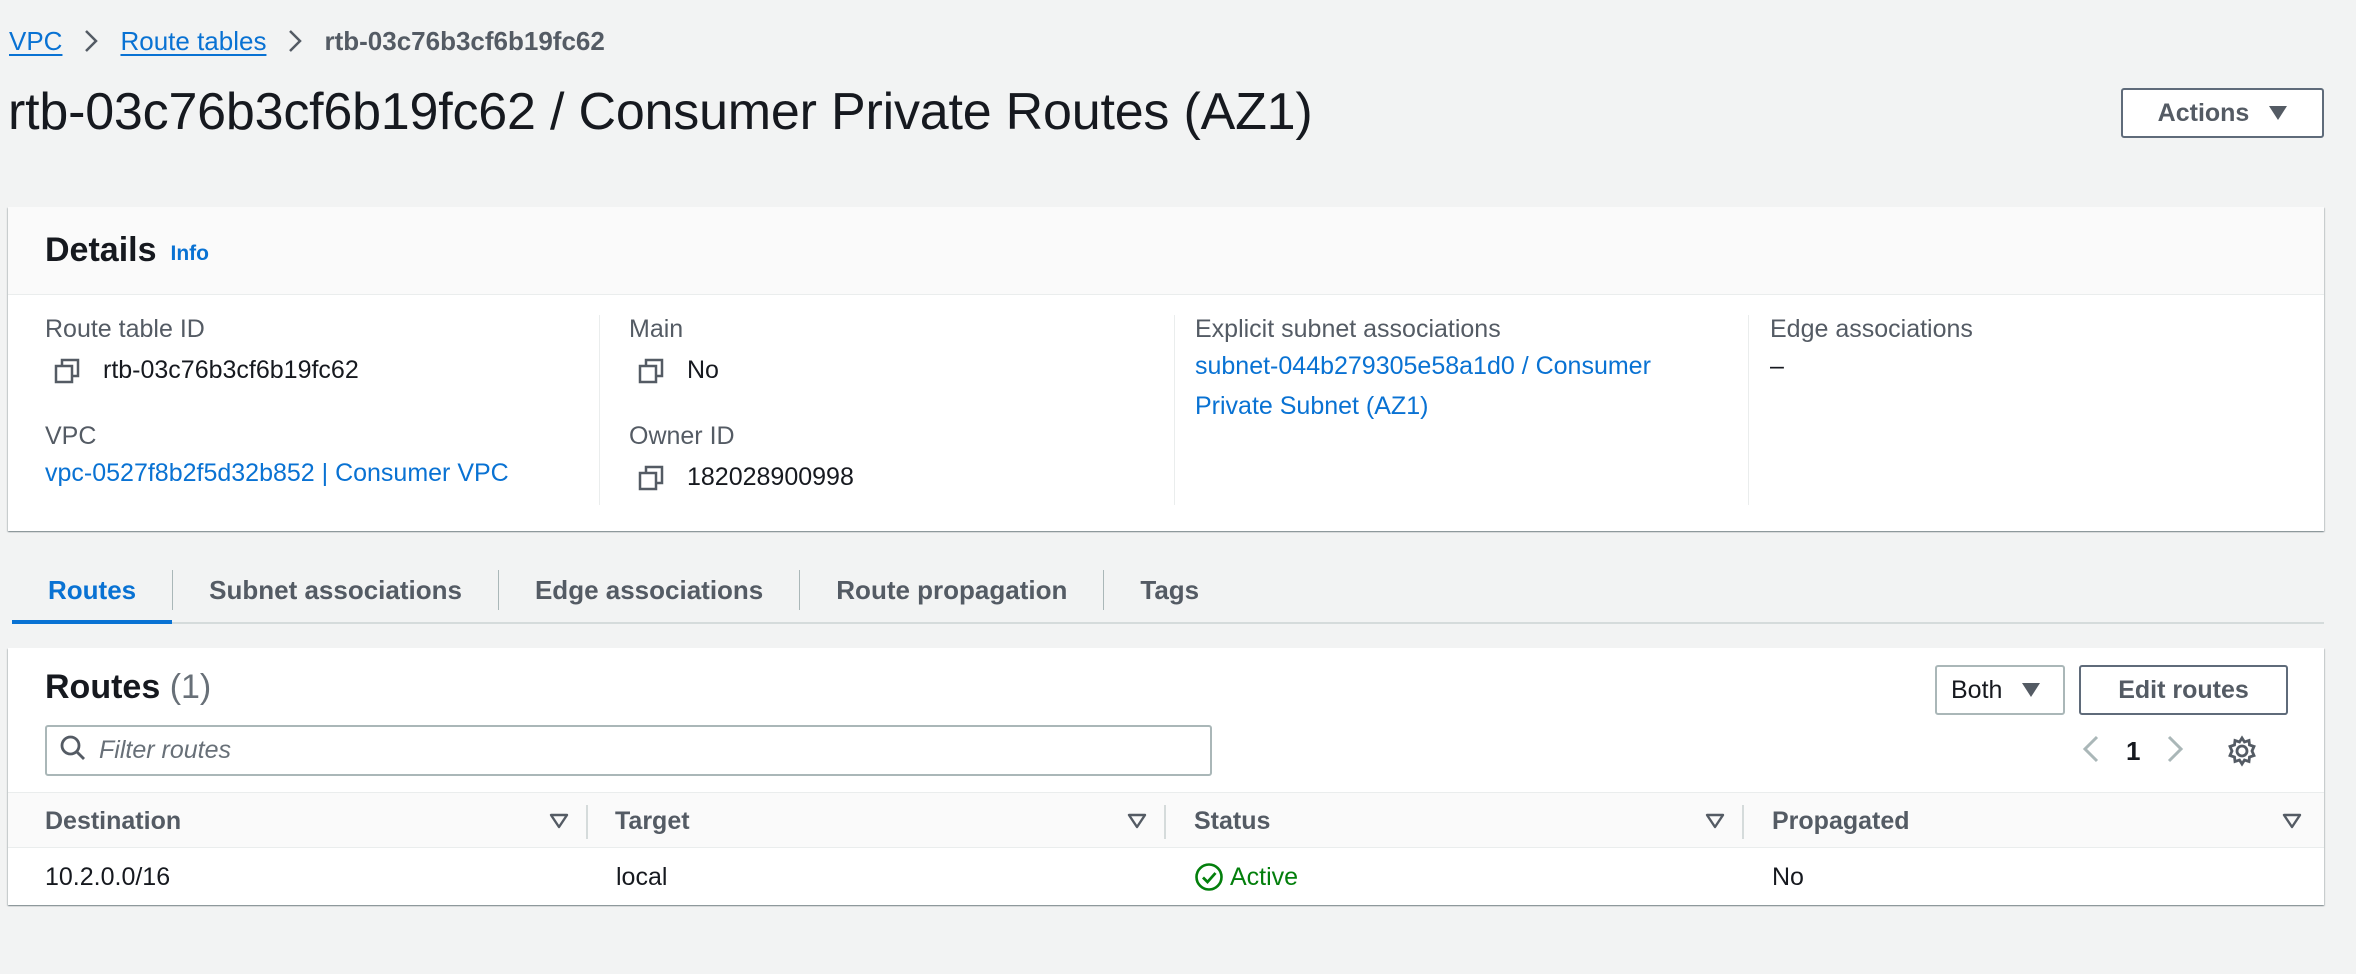 The width and height of the screenshot is (2356, 974). What do you see at coordinates (1871, 329) in the screenshot?
I see `edge-associations-label: Edge associations` at bounding box center [1871, 329].